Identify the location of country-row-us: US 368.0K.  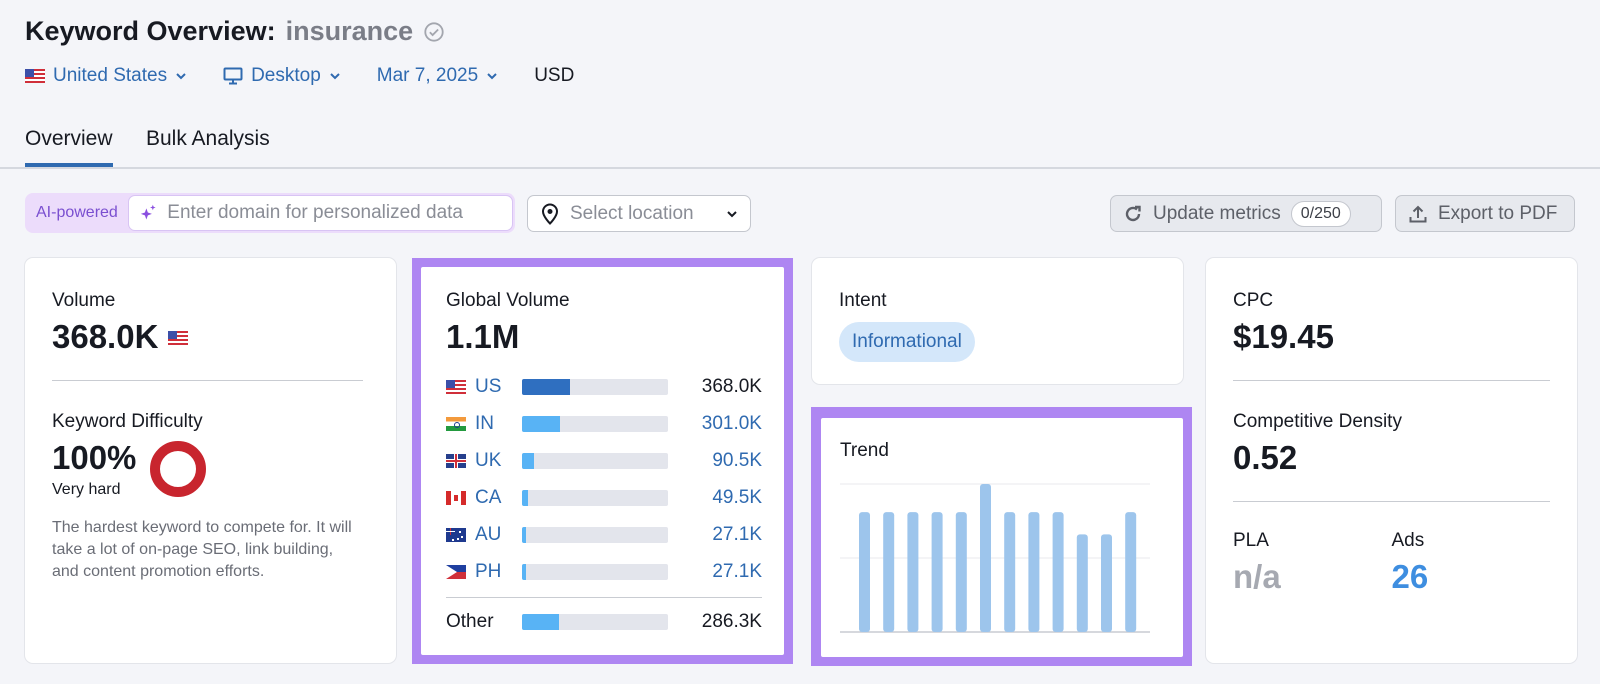
(604, 386).